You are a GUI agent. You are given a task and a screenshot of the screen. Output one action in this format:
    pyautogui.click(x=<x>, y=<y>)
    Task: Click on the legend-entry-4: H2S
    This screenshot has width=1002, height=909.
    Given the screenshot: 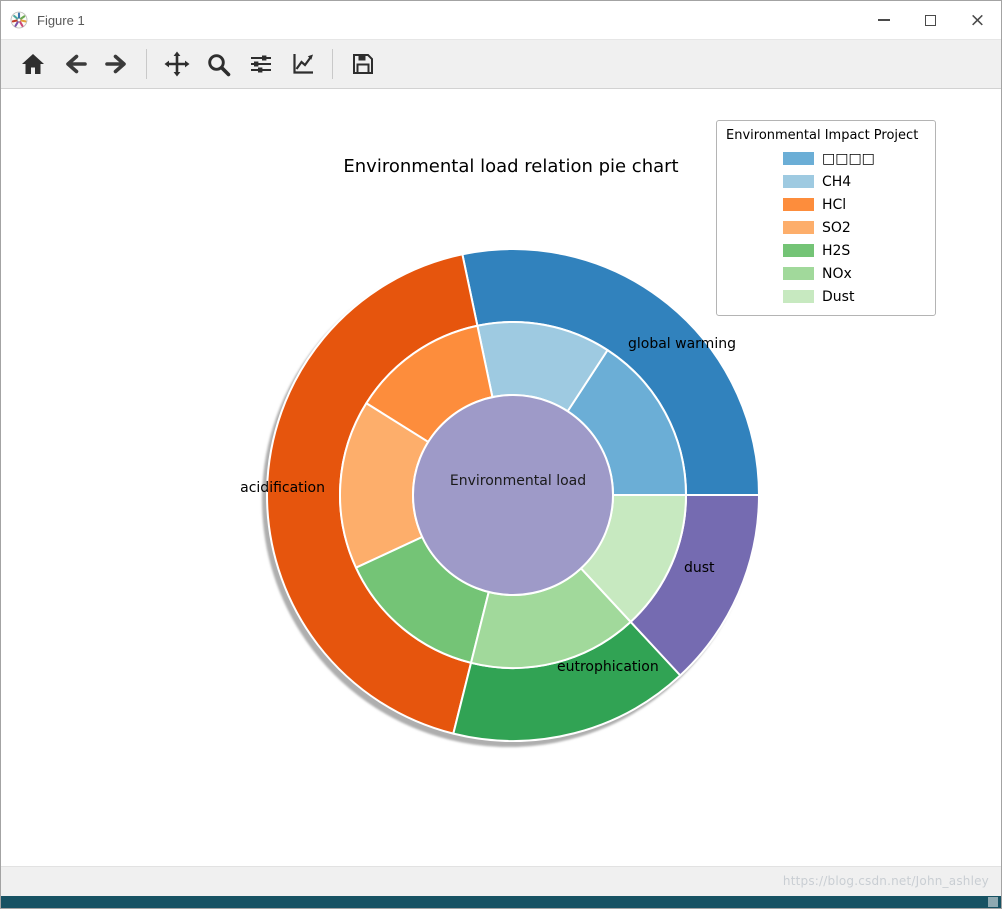 What is the action you would take?
    pyautogui.click(x=826, y=250)
    